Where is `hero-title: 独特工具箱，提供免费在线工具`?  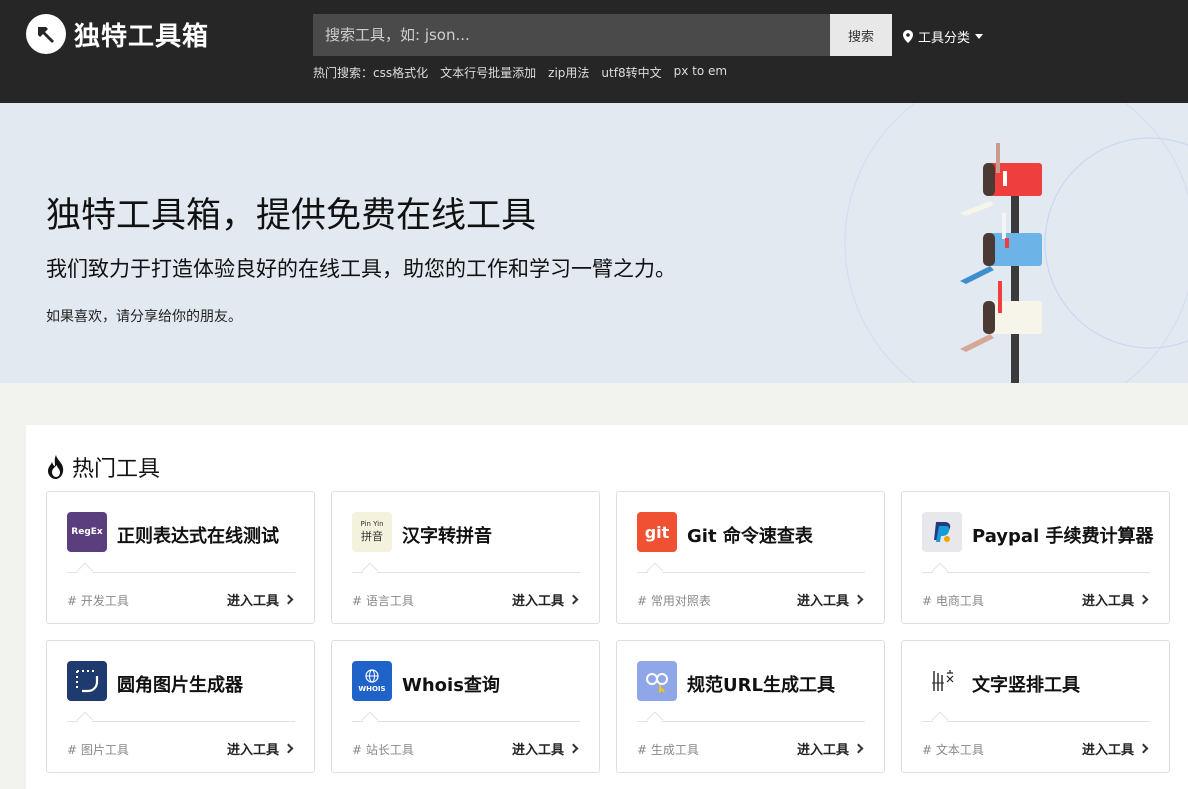 hero-title: 独特工具箱，提供免费在线工具 is located at coordinates (291, 216).